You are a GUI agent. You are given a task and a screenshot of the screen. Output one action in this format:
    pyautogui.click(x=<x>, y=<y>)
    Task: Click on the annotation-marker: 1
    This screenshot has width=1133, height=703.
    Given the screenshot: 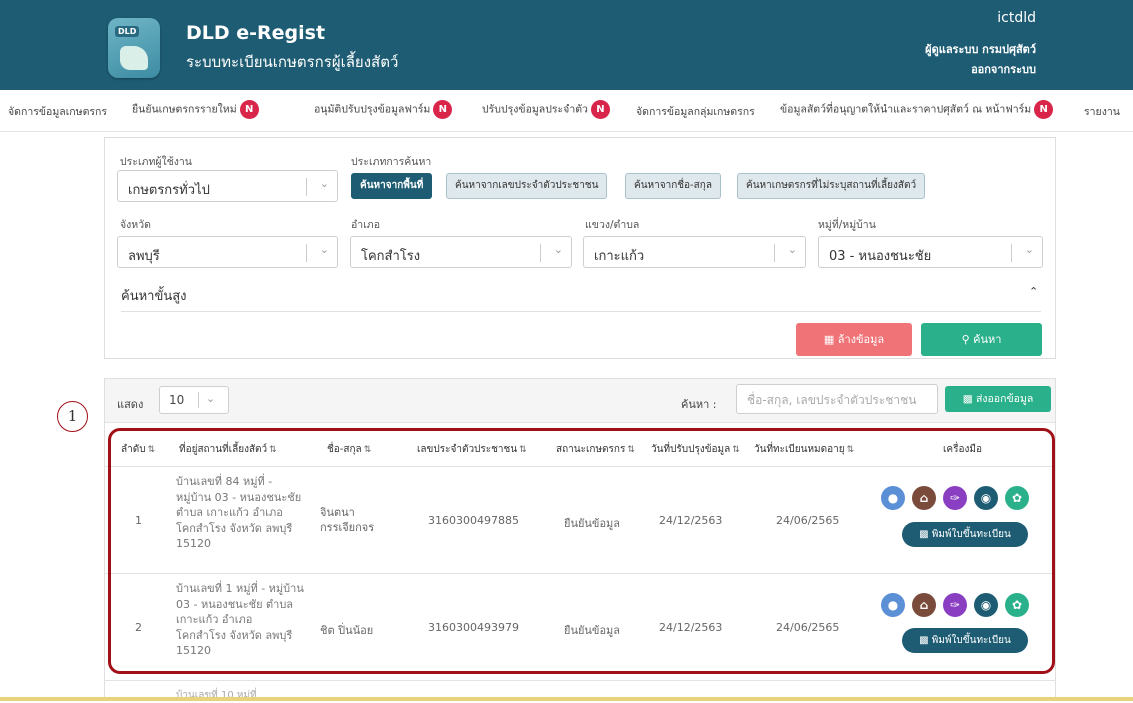 What is the action you would take?
    pyautogui.click(x=72, y=416)
    